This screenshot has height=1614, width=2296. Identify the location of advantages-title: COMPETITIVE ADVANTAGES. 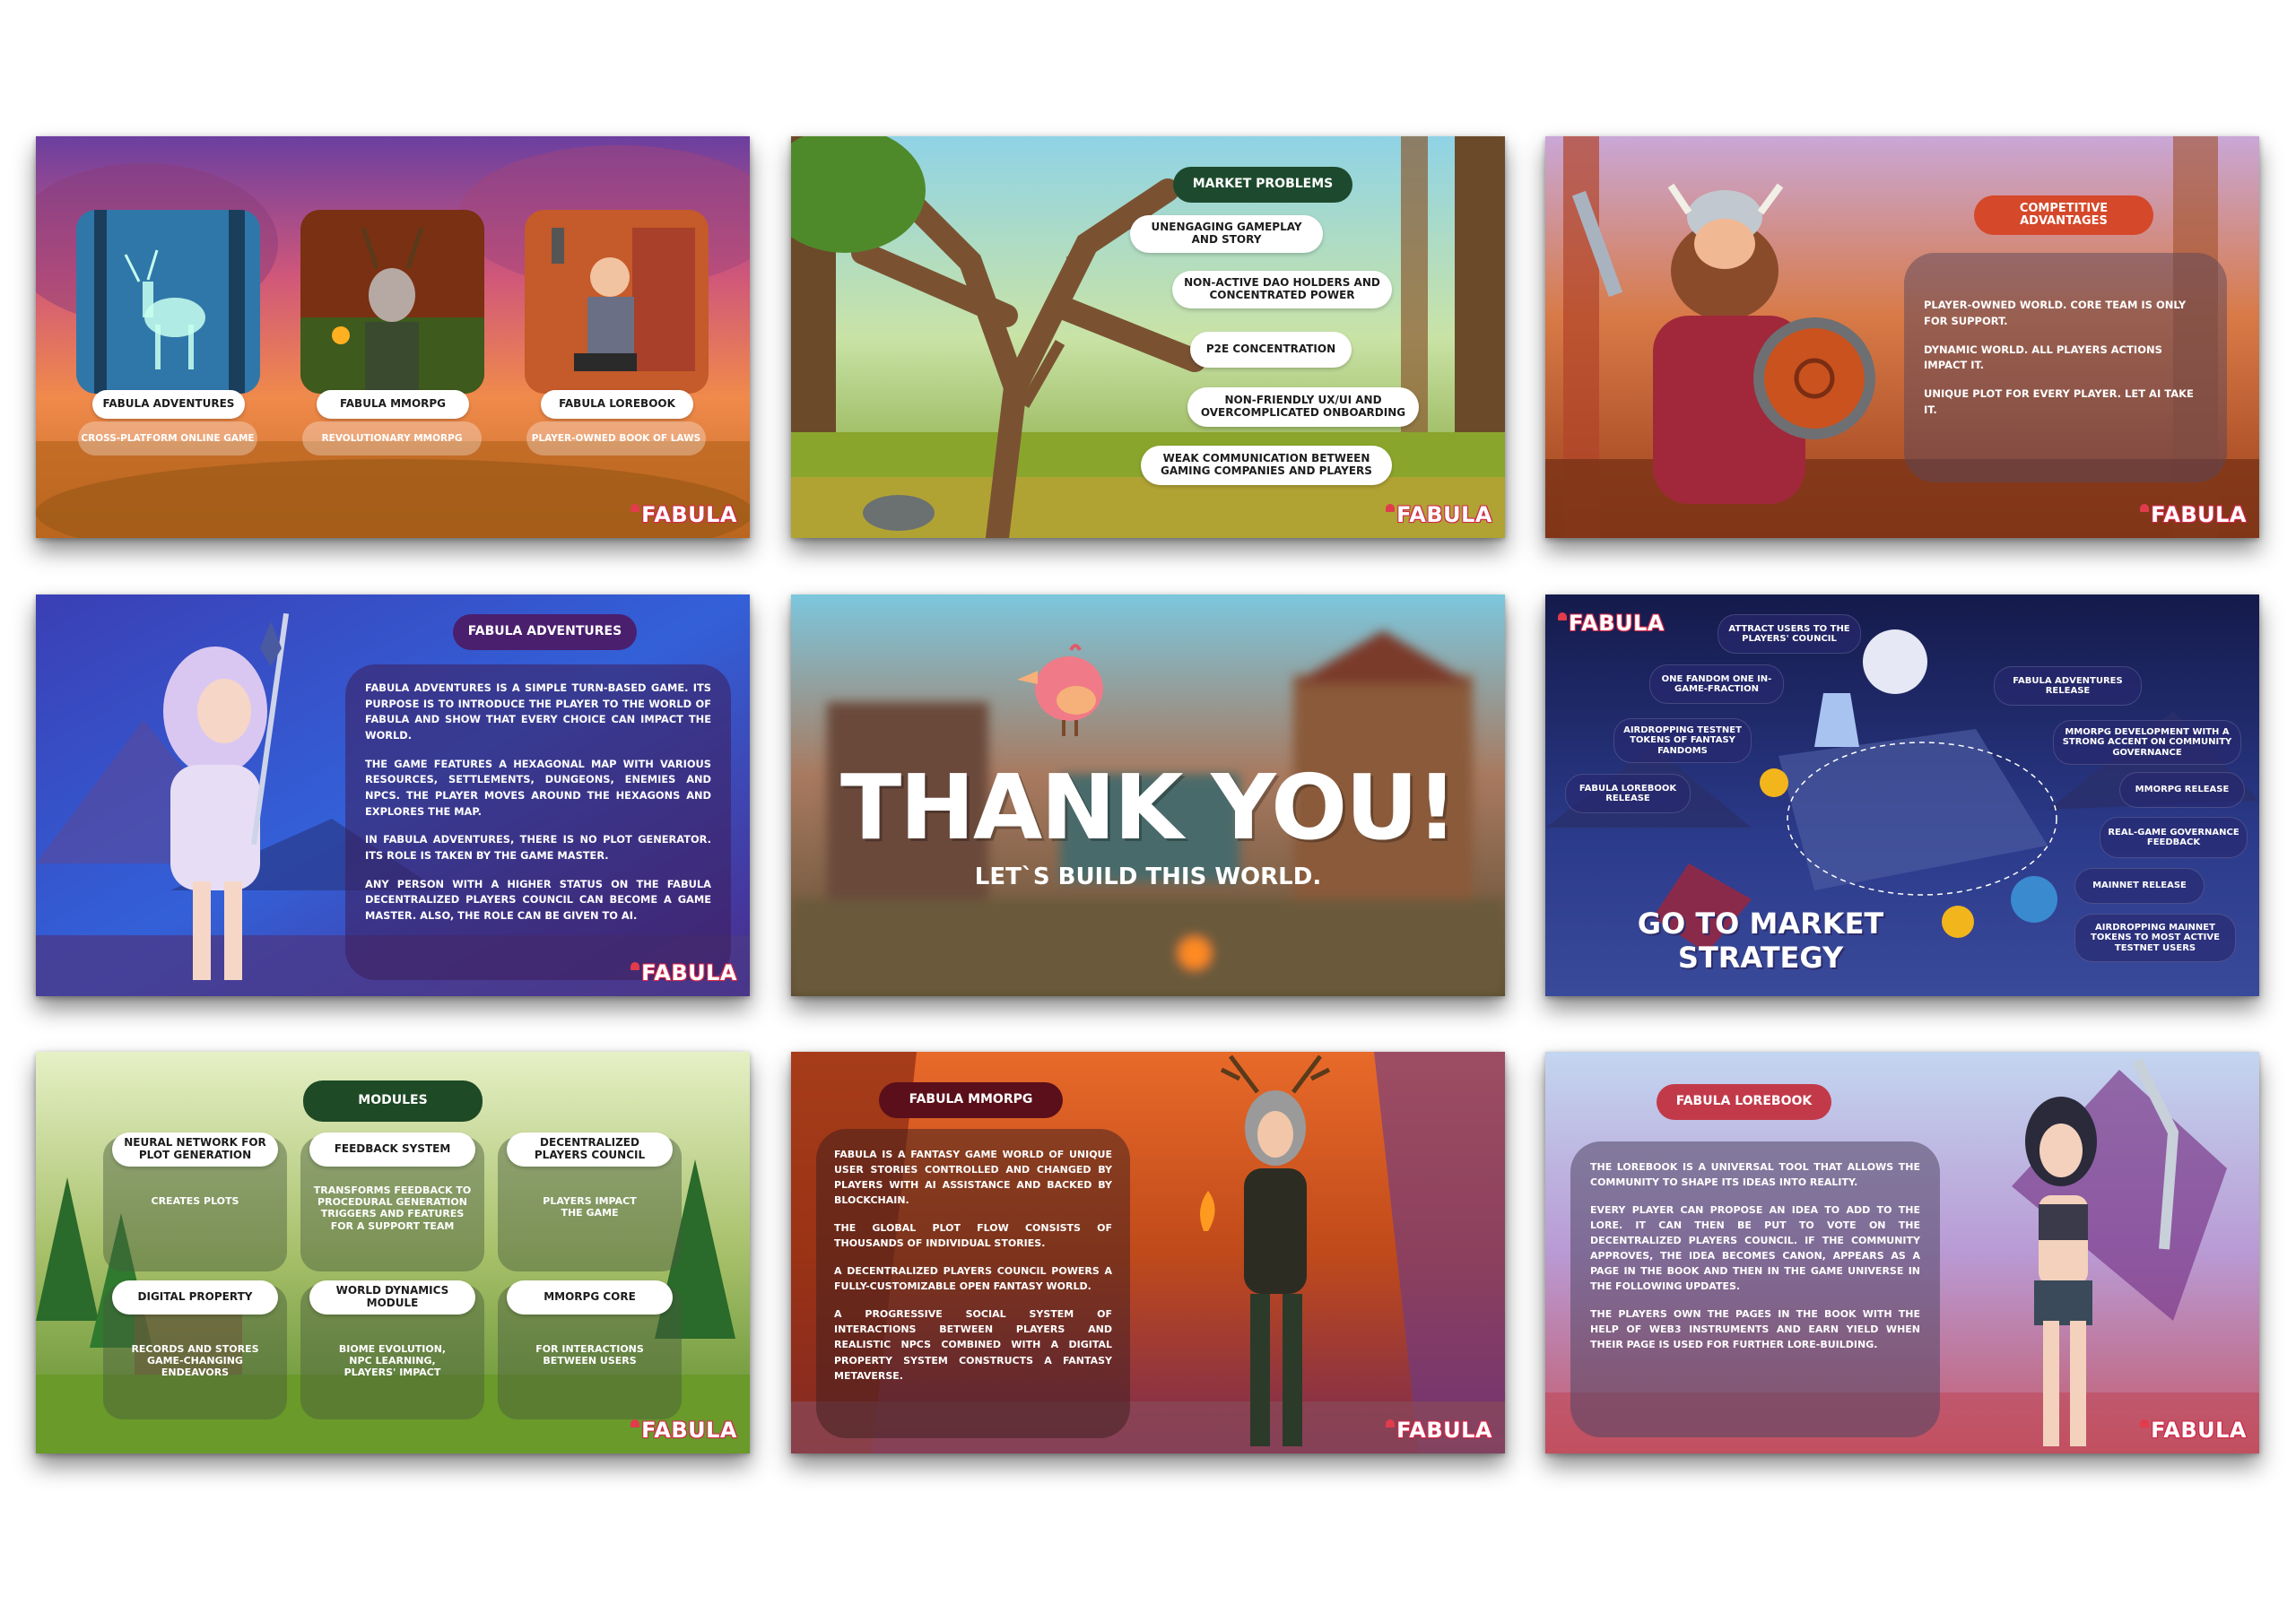
(2063, 215).